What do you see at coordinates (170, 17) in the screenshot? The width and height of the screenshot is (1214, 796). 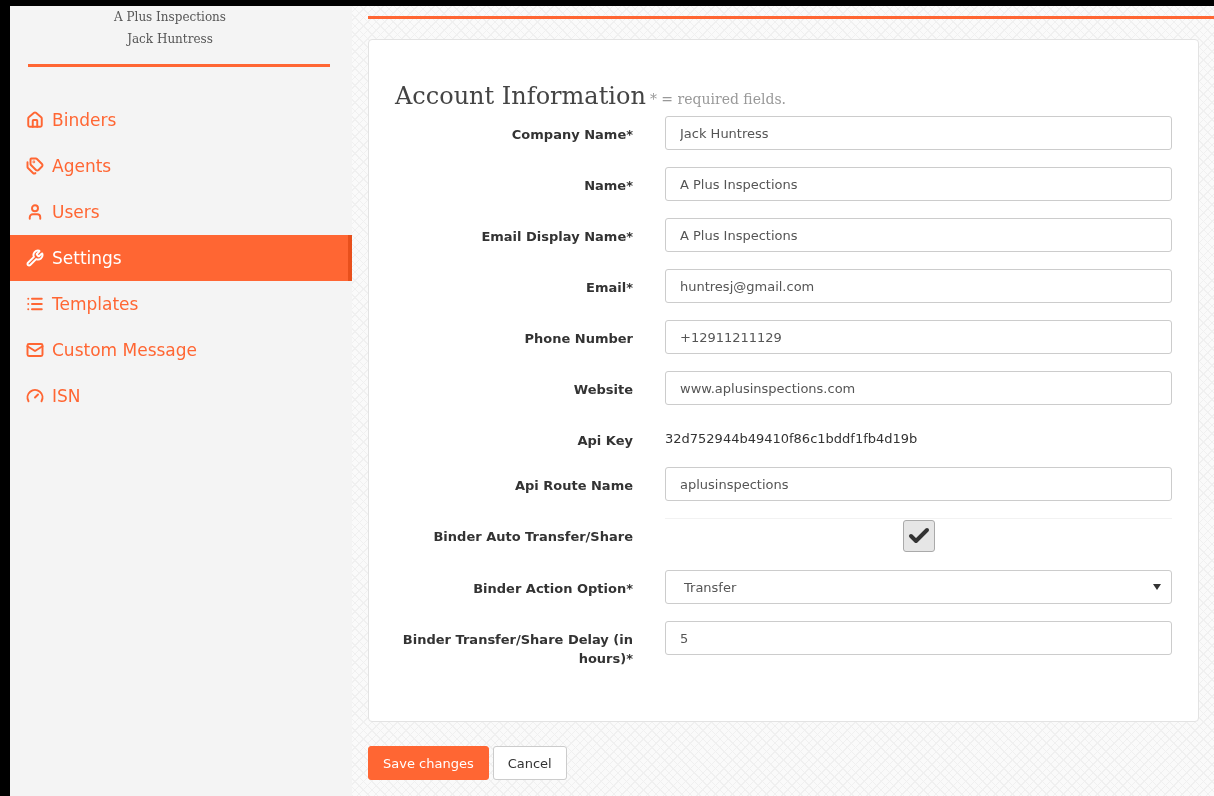 I see `company-name: A Plus Inspections` at bounding box center [170, 17].